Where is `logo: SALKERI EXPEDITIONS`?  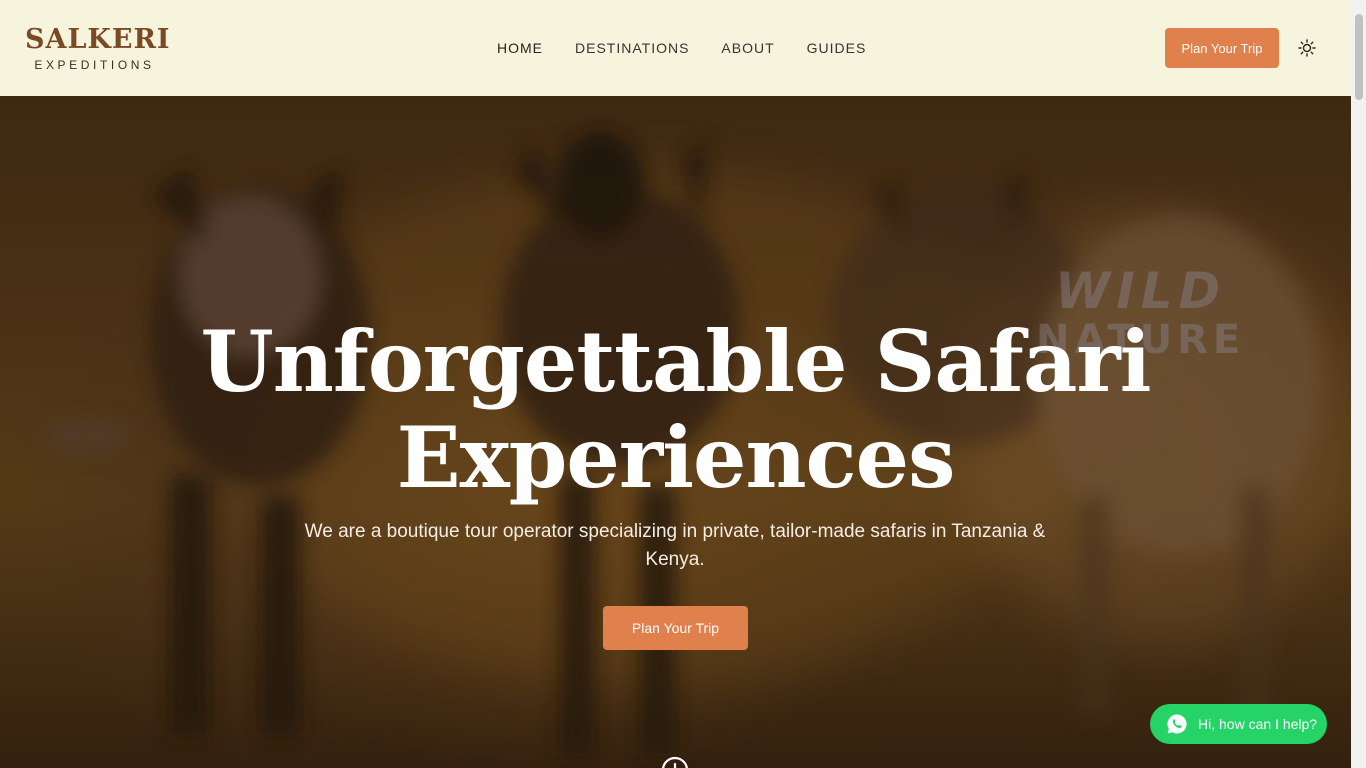
logo: SALKERI EXPEDITIONS is located at coordinates (98, 48).